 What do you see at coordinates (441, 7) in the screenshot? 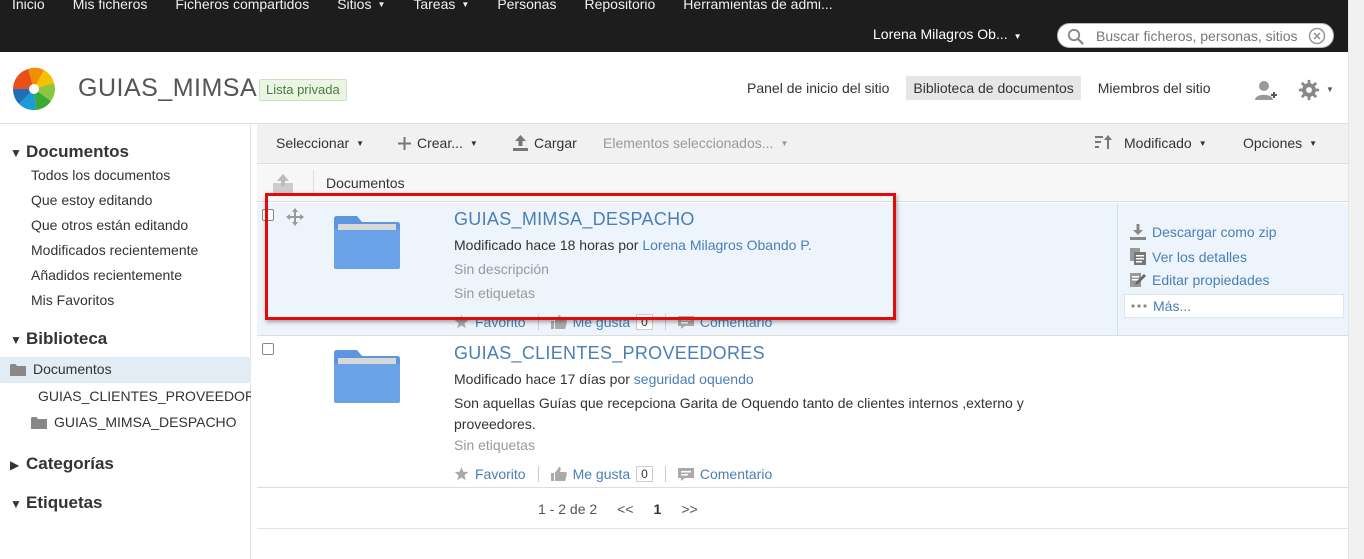
I see `nav-tasks: Tareas ▼` at bounding box center [441, 7].